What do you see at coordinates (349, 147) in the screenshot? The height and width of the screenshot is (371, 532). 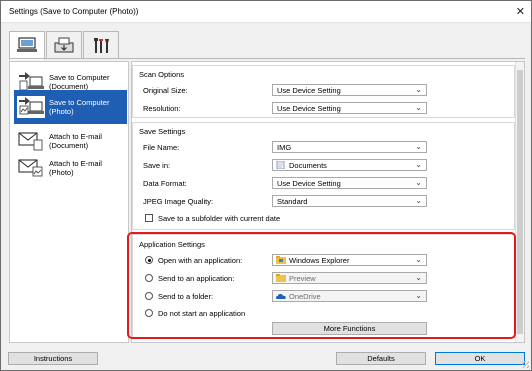 I see `file-name-combo: IMG ⌄` at bounding box center [349, 147].